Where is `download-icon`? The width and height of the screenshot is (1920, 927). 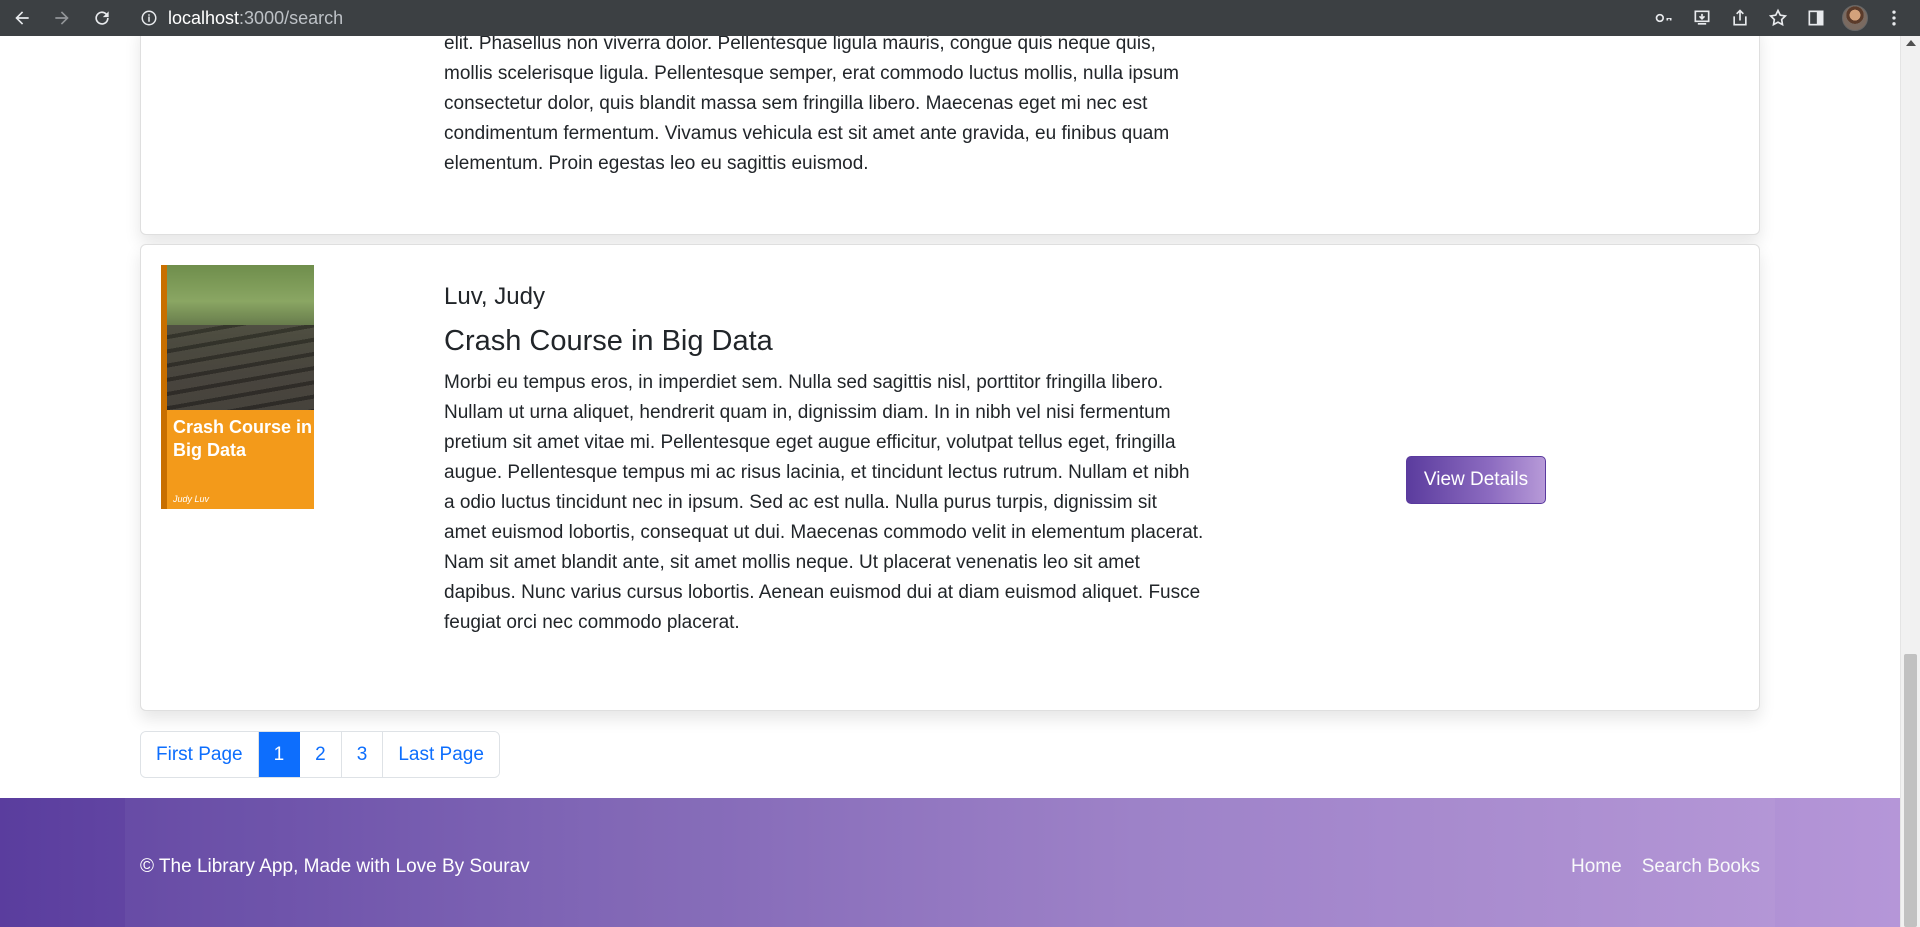
download-icon is located at coordinates (1702, 17).